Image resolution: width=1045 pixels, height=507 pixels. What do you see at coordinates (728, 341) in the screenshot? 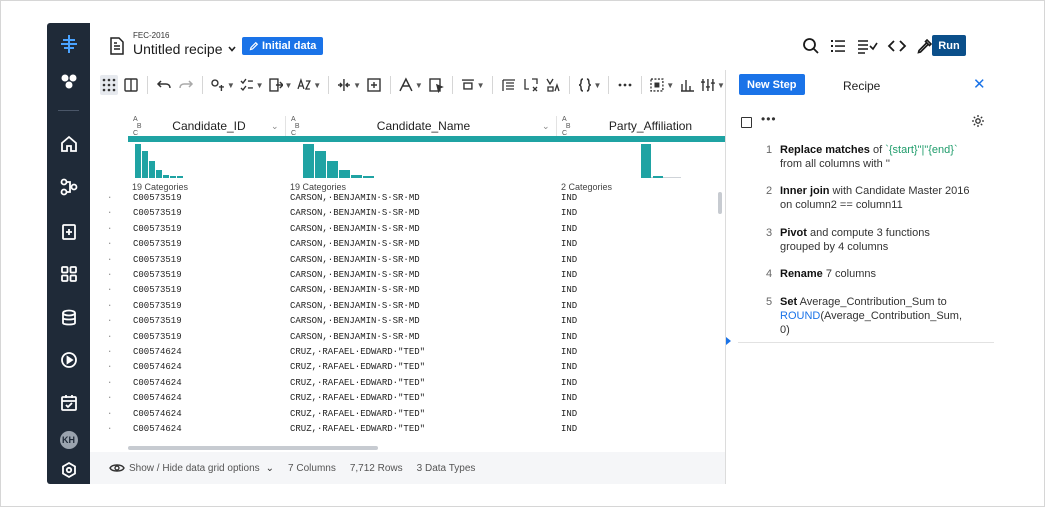
I see `caret-right-icon` at bounding box center [728, 341].